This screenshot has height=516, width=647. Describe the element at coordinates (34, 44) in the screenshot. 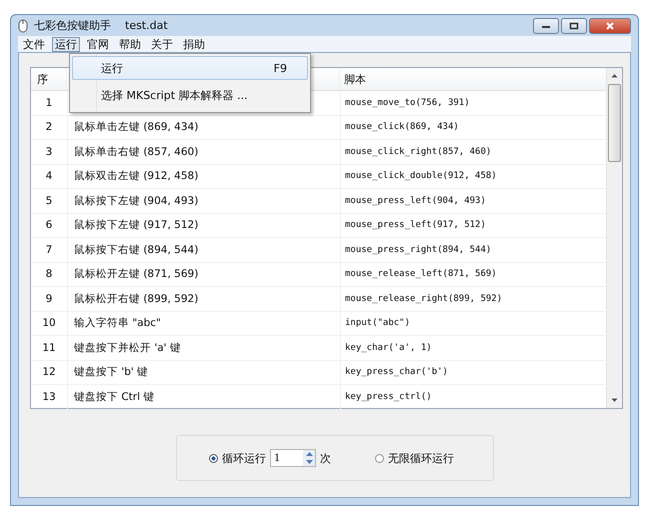

I see `menu-item: 文件` at that location.